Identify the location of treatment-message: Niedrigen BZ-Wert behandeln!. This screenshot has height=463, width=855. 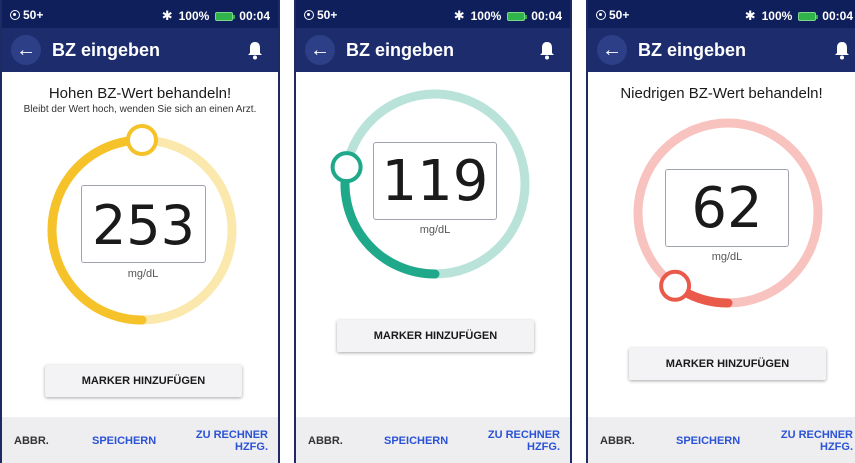
(721, 93).